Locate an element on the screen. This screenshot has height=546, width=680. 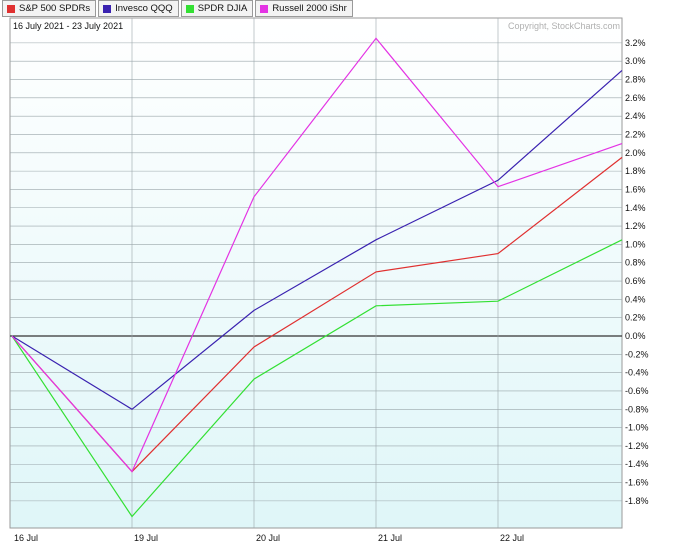
x-tick-label: 21 Jul is located at coordinates (390, 538).